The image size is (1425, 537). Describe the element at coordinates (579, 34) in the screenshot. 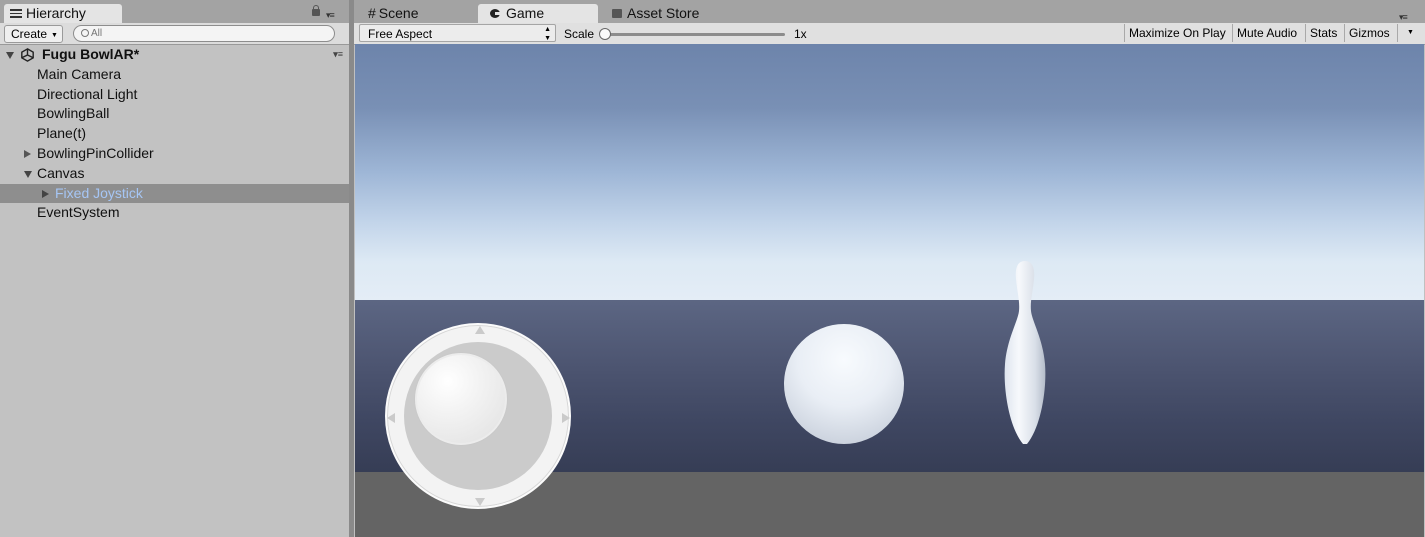

I see `scale-label: Scale` at that location.